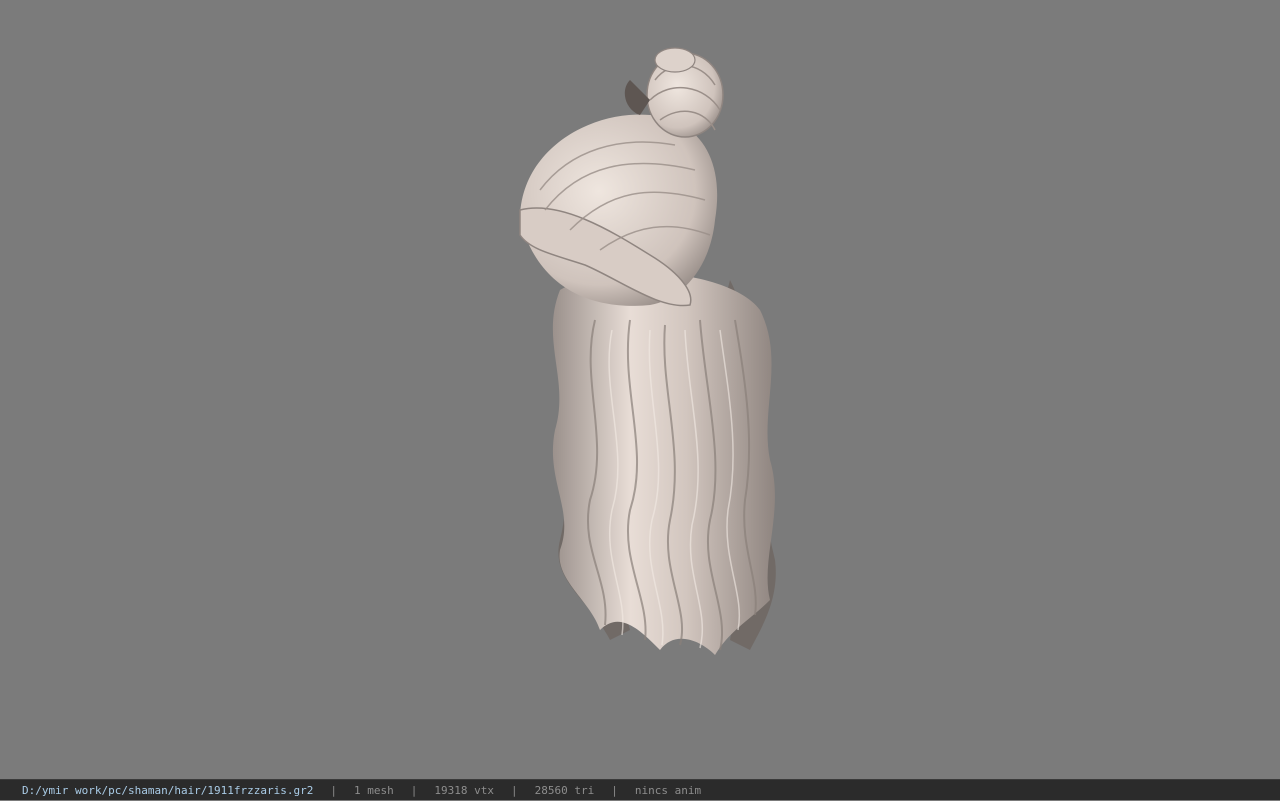 The image size is (1280, 801). I want to click on mesh-count: 1 mesh, so click(374, 790).